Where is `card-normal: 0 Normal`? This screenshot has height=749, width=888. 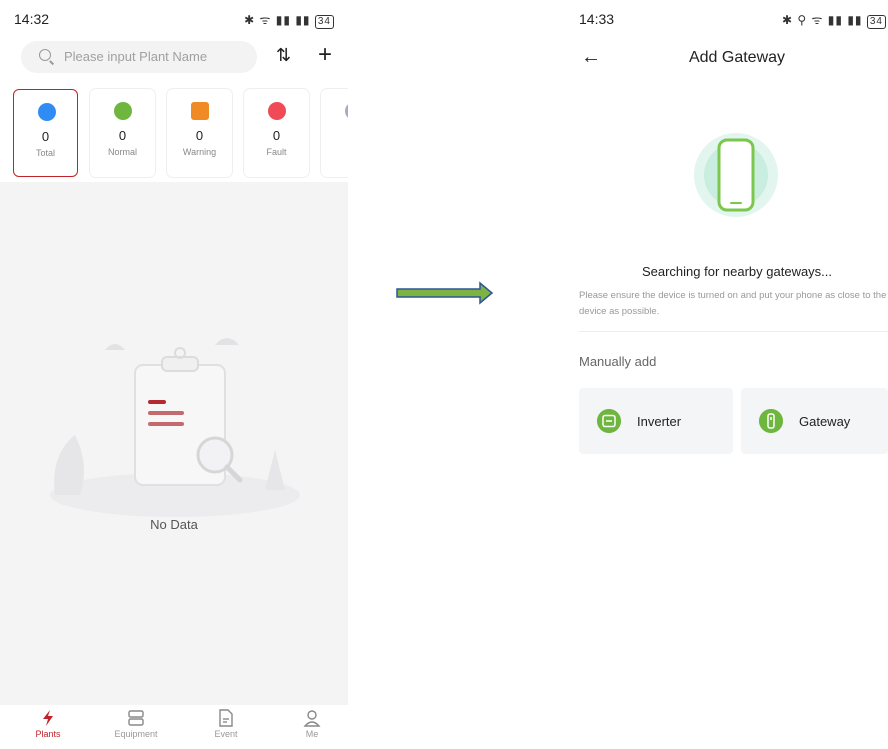 card-normal: 0 Normal is located at coordinates (122, 133).